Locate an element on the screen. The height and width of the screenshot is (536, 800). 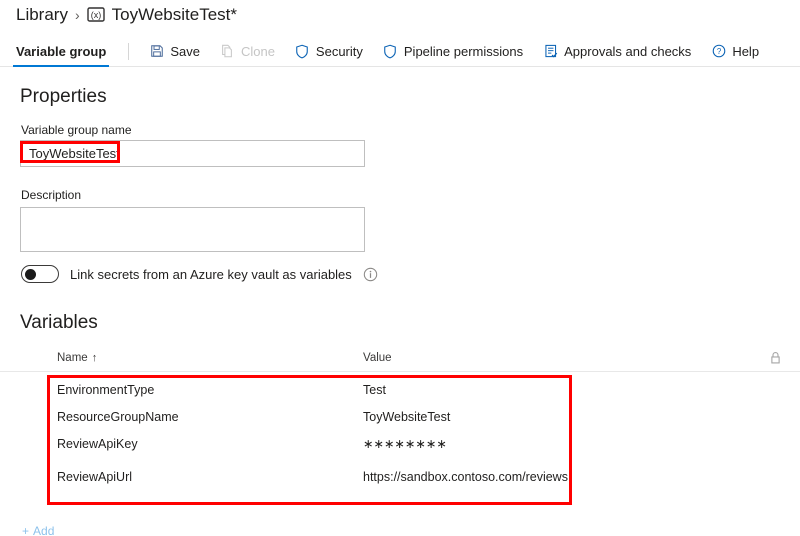
variables-table-header: Name ↑ Value is located at coordinates (400, 358).